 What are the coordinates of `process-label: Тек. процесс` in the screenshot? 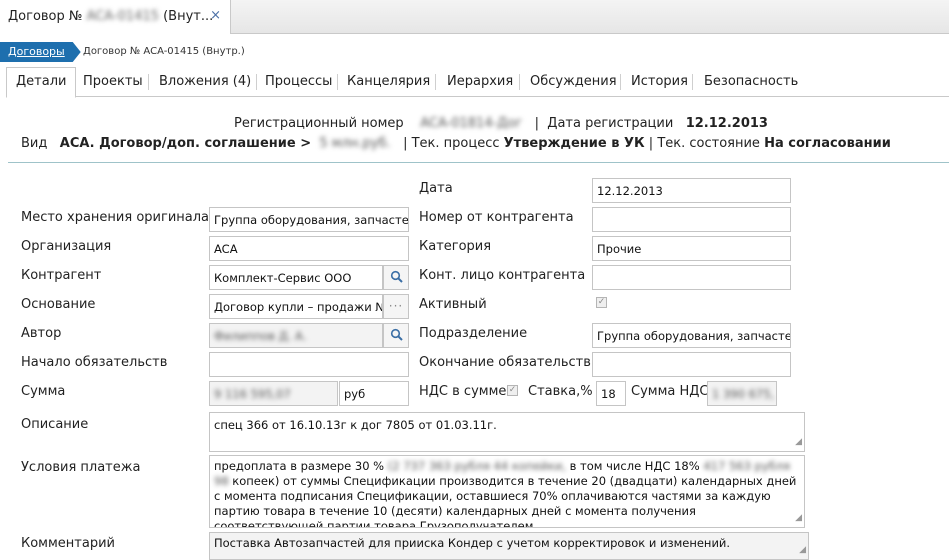 It's located at (455, 143).